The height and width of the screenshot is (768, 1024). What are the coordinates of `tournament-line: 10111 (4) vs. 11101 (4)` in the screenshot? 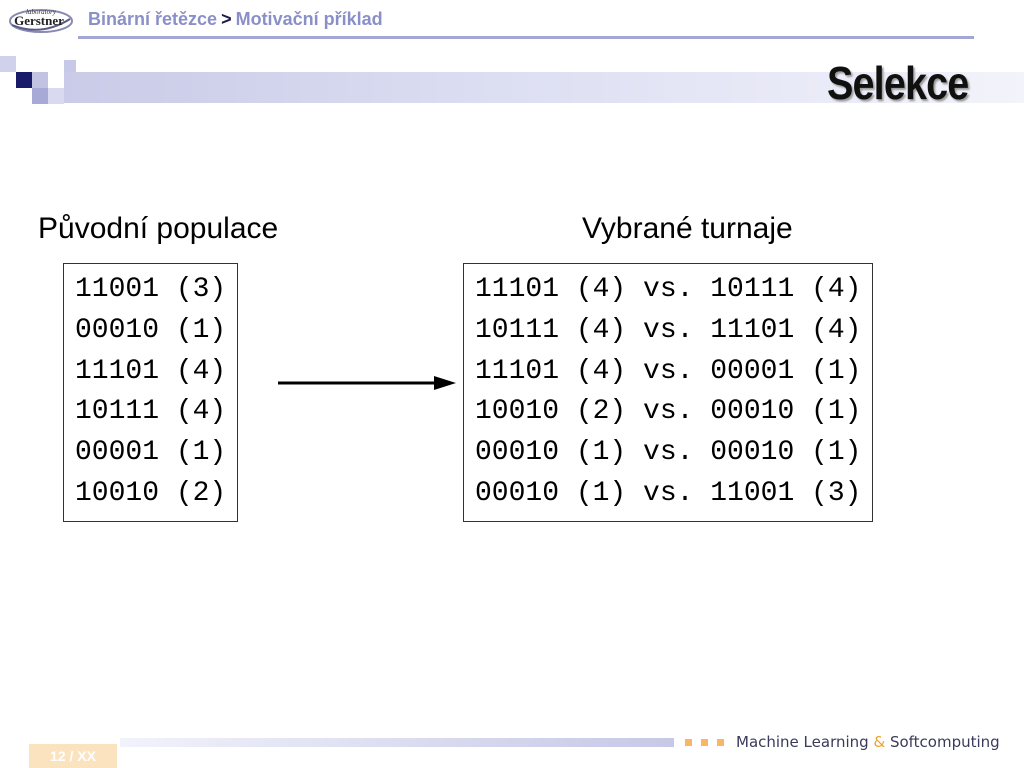 It's located at (668, 330).